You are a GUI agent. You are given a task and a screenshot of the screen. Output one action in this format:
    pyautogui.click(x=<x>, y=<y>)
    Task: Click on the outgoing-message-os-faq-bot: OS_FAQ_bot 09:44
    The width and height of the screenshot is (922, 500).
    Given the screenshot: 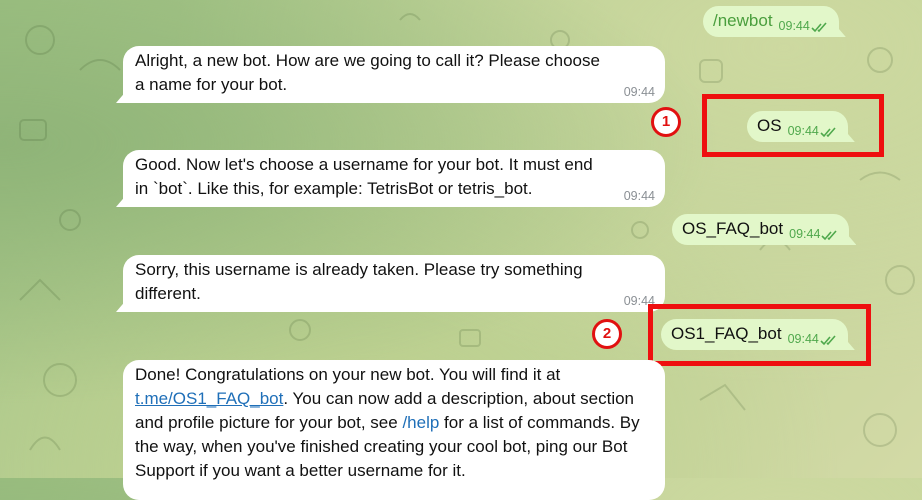 What is the action you would take?
    pyautogui.click(x=761, y=229)
    